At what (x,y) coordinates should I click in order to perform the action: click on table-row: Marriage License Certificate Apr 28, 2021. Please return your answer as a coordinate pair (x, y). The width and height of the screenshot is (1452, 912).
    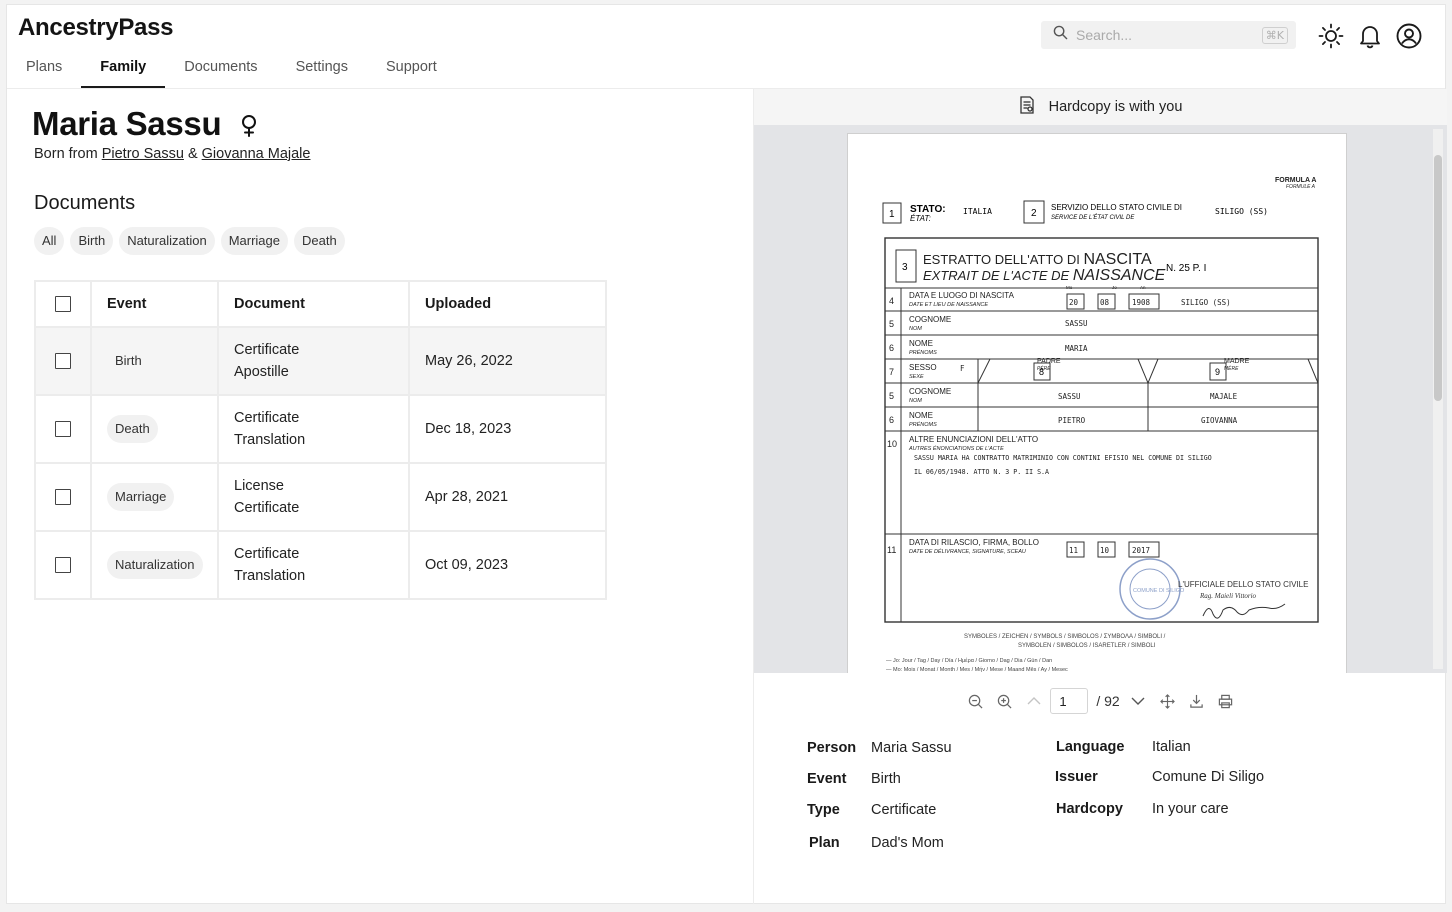
    Looking at the image, I should click on (320, 497).